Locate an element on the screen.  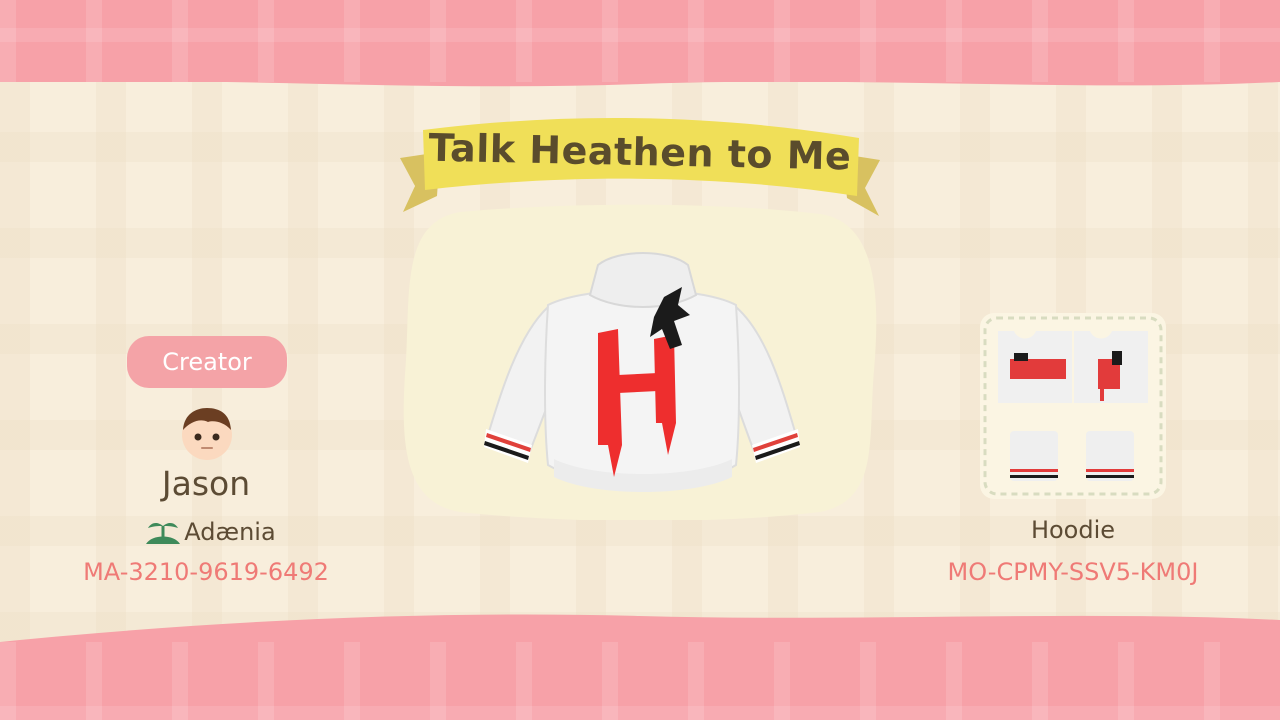
design-title: Talk Heathen to Me is located at coordinates (640, 152).